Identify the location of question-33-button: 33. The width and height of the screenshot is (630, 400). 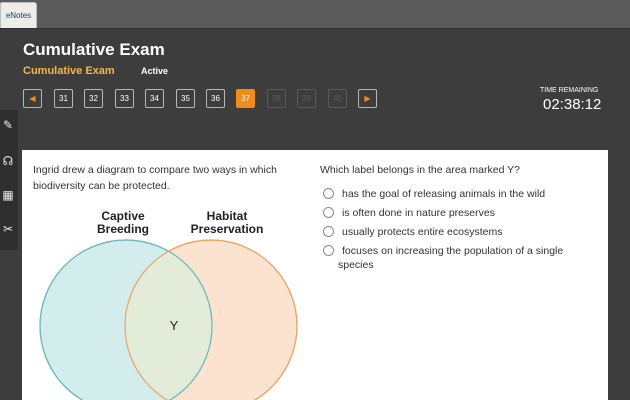
(124, 98).